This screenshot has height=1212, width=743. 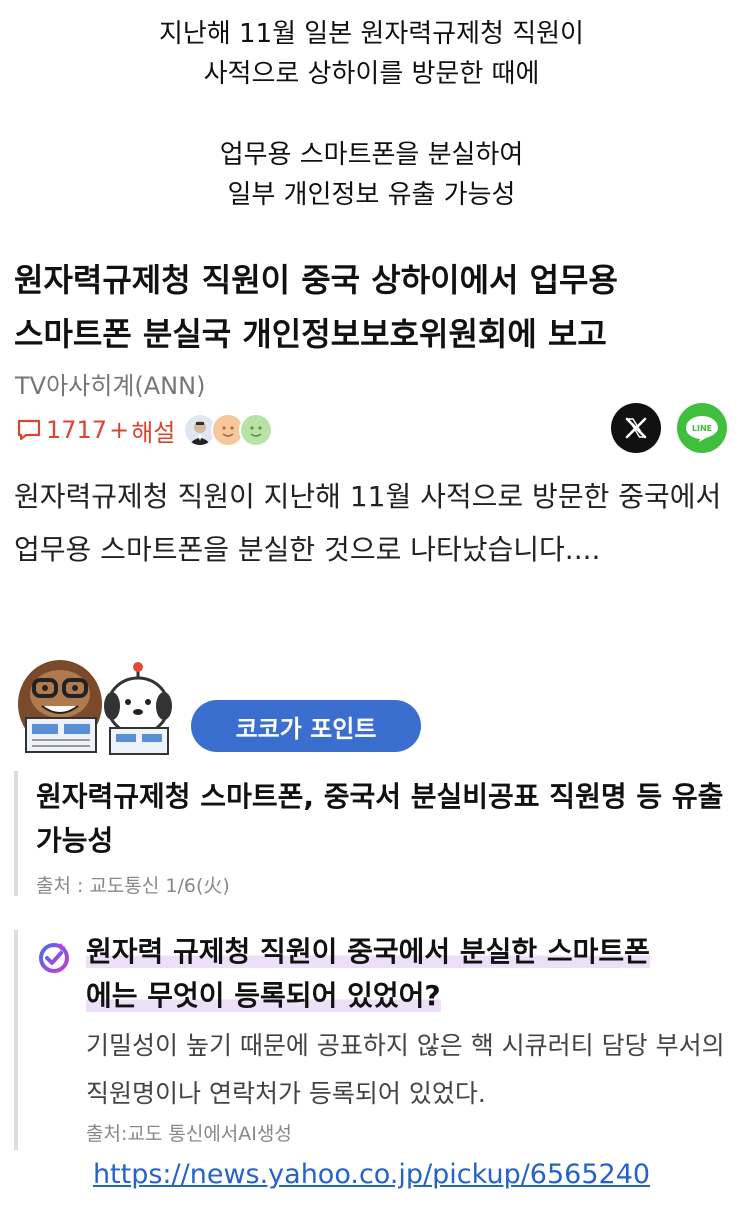 I want to click on mascot-robot-dog, so click(x=138, y=708).